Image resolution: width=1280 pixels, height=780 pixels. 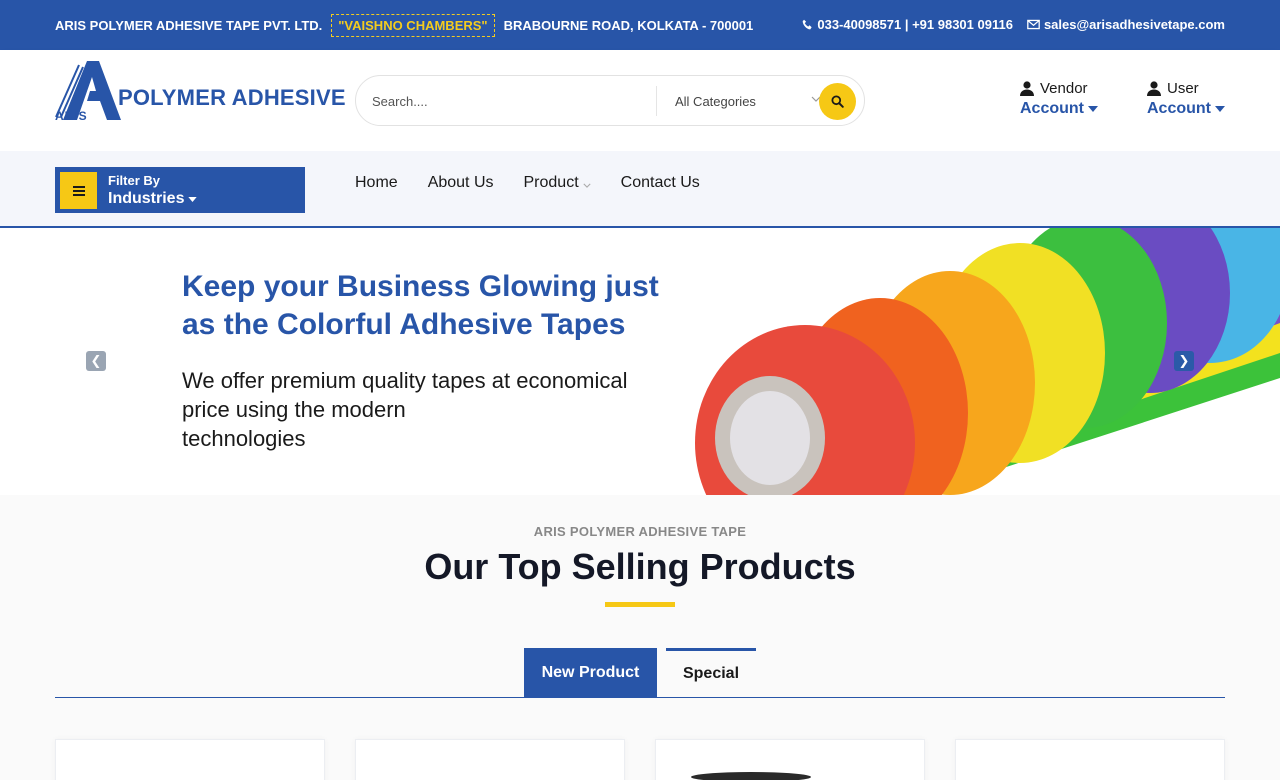 I want to click on phone-link: 033-40098571 | +91 98301 09116, so click(x=907, y=24).